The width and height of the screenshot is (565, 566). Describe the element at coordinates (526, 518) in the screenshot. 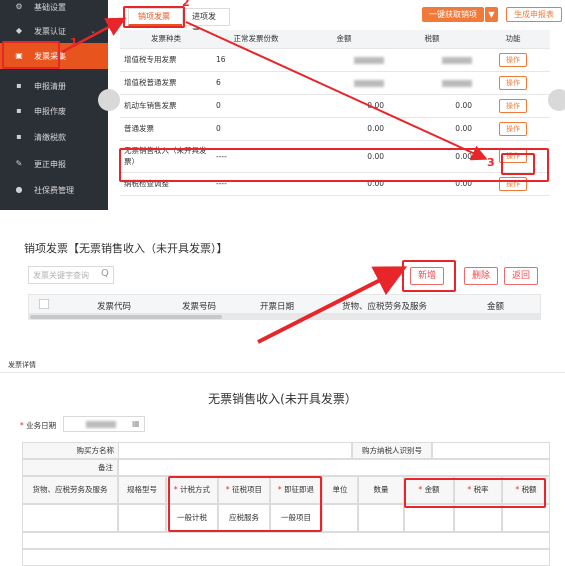

I see `tax-amount-input` at that location.